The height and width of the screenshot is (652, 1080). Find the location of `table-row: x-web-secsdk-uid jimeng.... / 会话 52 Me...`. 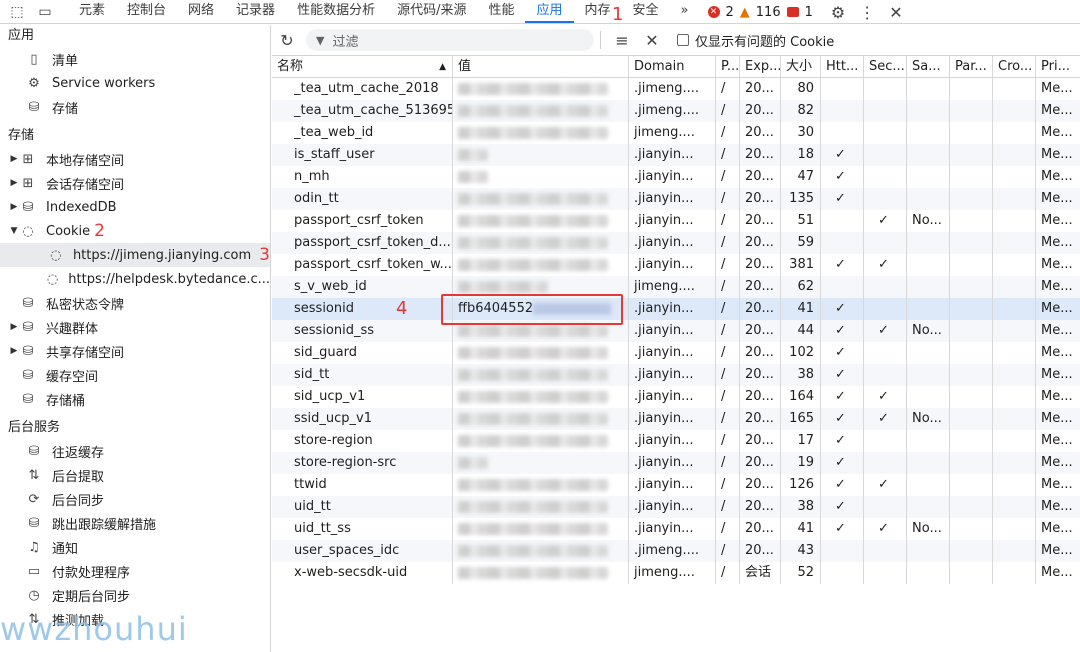

table-row: x-web-secsdk-uid jimeng.... / 会话 52 Me... is located at coordinates (676, 573).